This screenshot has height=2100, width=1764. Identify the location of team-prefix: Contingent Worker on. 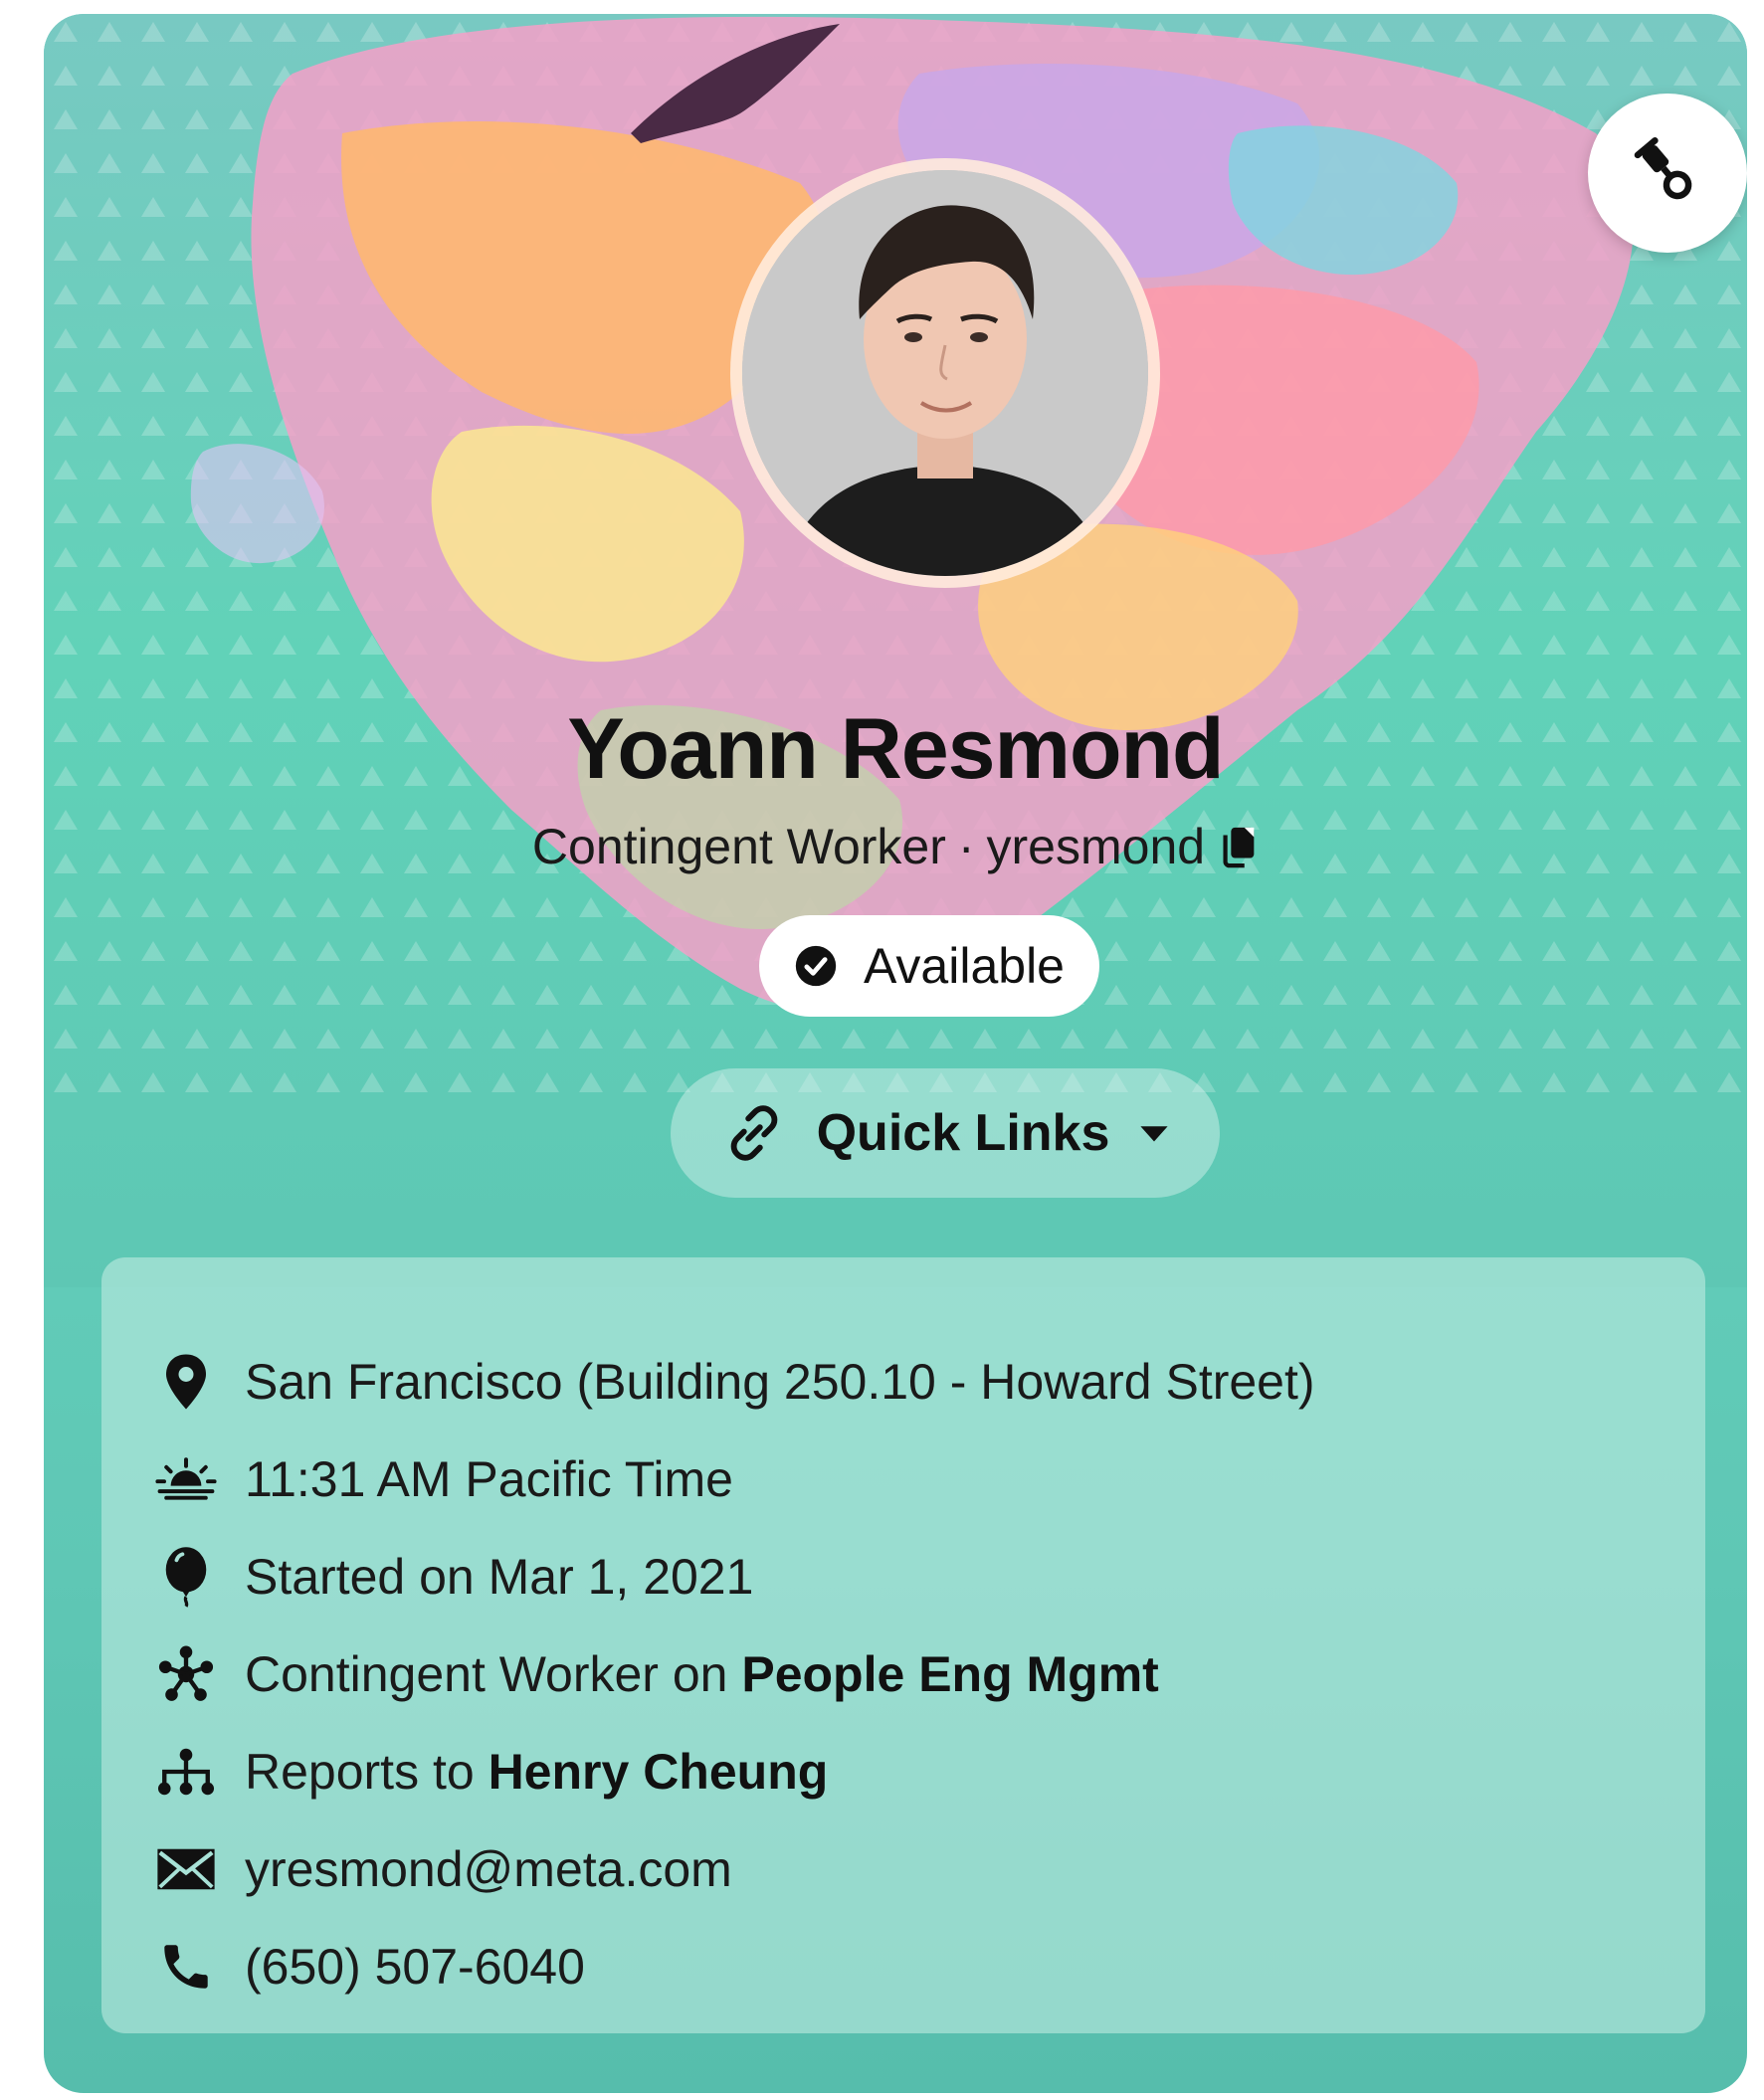
(486, 1674).